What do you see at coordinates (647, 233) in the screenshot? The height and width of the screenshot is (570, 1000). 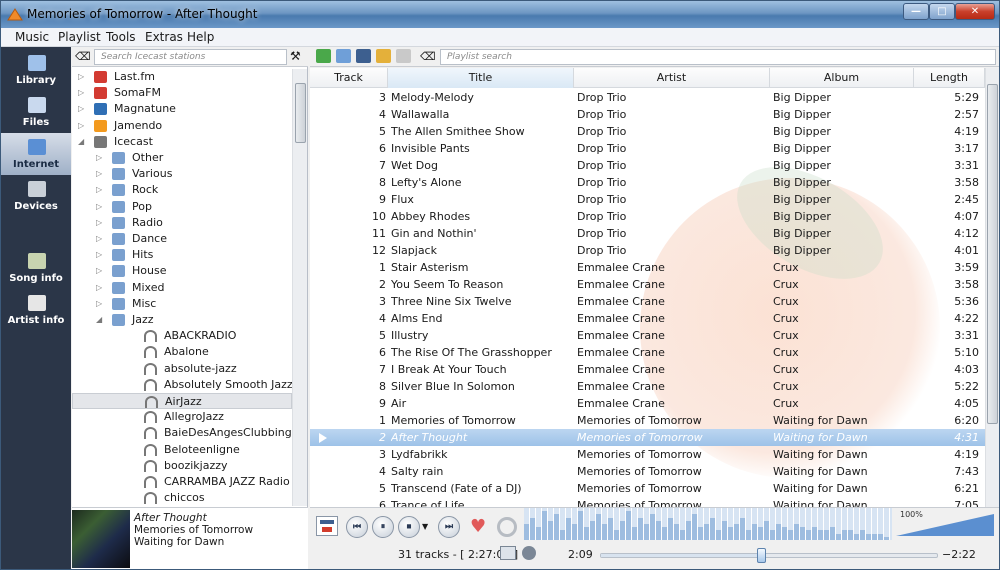 I see `playlist-row: 11 Gin and Nothin' Drop Trio Big Dipper 4:12` at bounding box center [647, 233].